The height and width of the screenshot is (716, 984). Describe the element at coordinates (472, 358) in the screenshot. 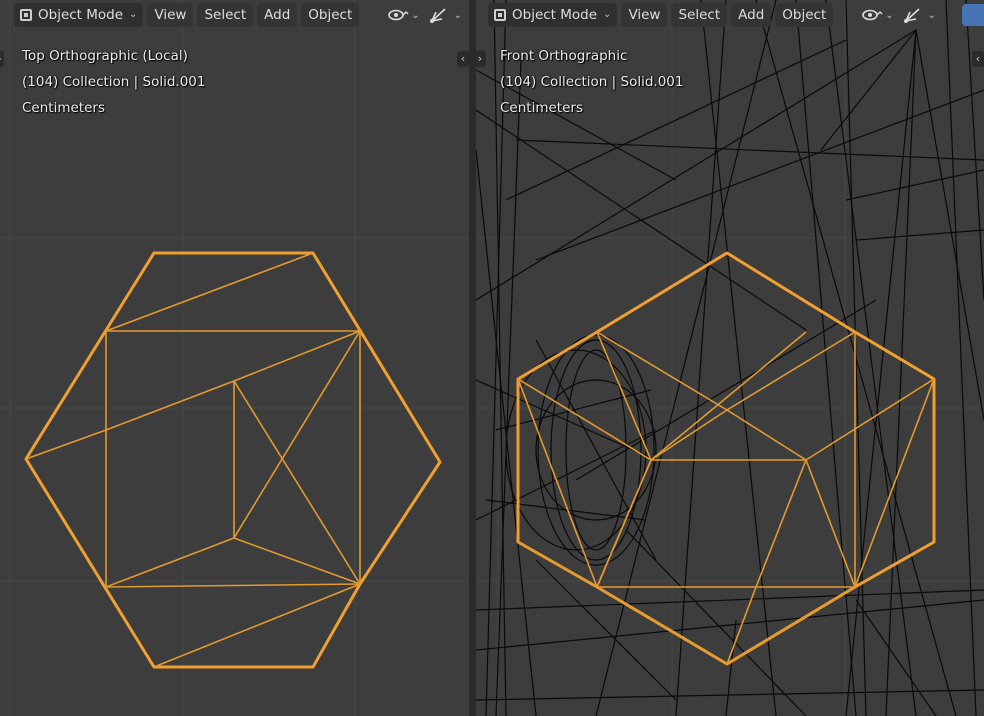

I see `viewport-splitter` at that location.